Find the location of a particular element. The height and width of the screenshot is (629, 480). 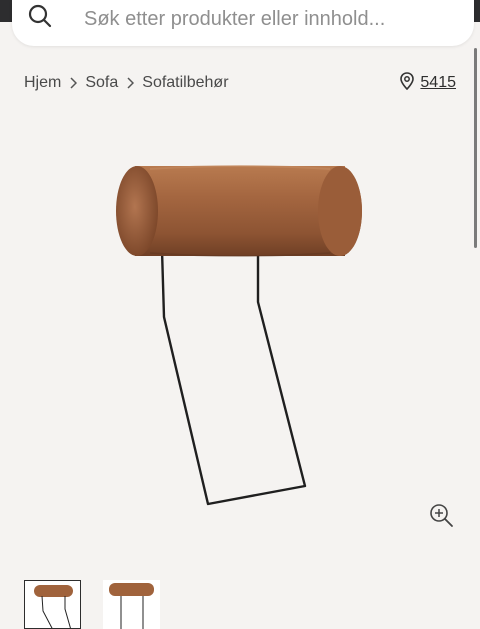

location-pin-icon is located at coordinates (407, 83).